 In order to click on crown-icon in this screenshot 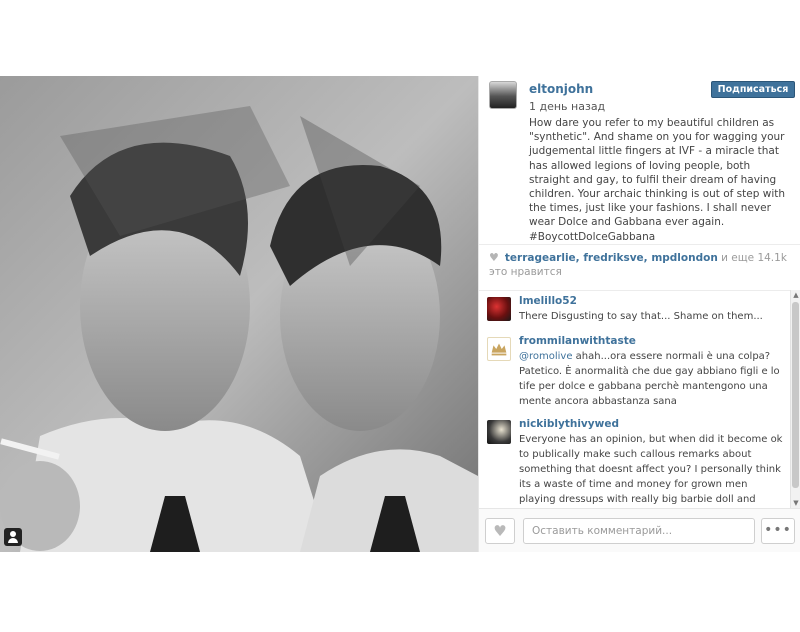, I will do `click(499, 349)`.